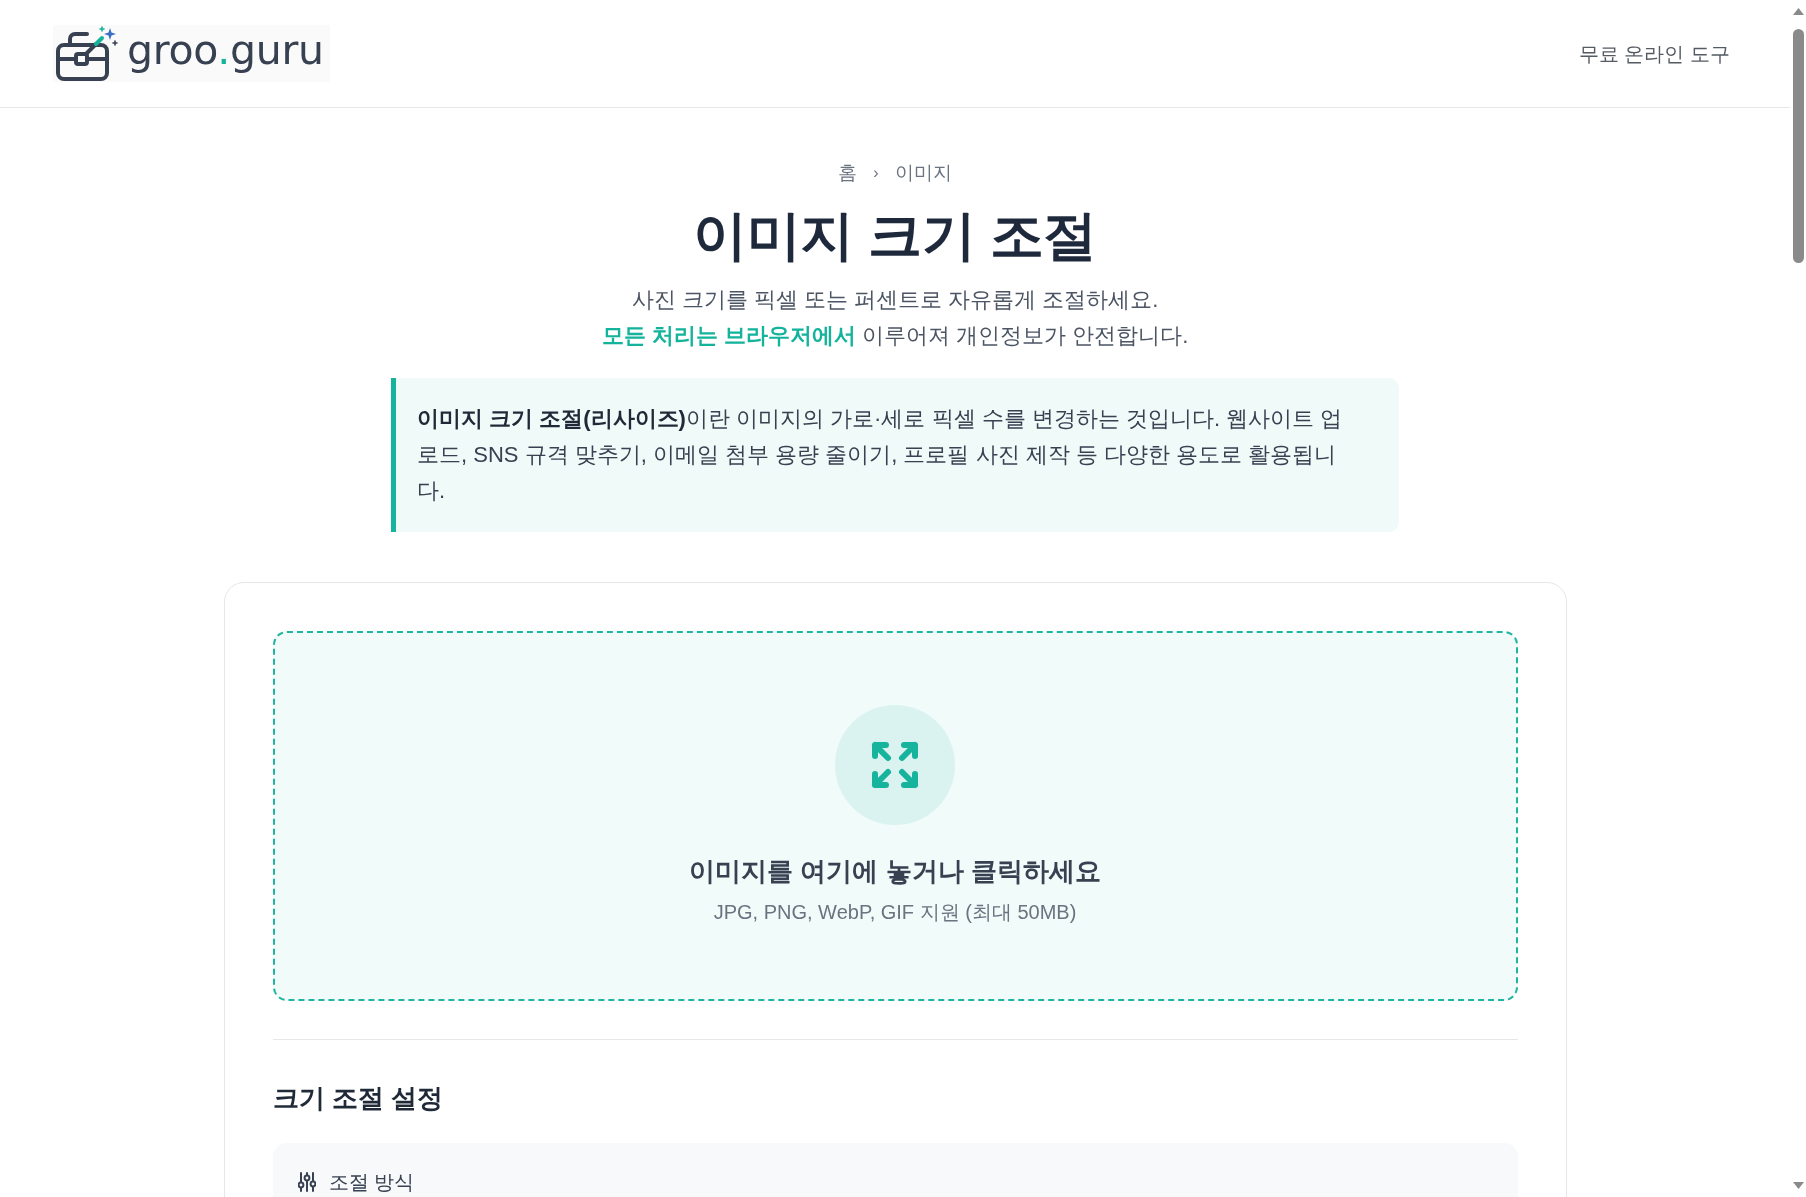  I want to click on expand-arrows-icon, so click(895, 765).